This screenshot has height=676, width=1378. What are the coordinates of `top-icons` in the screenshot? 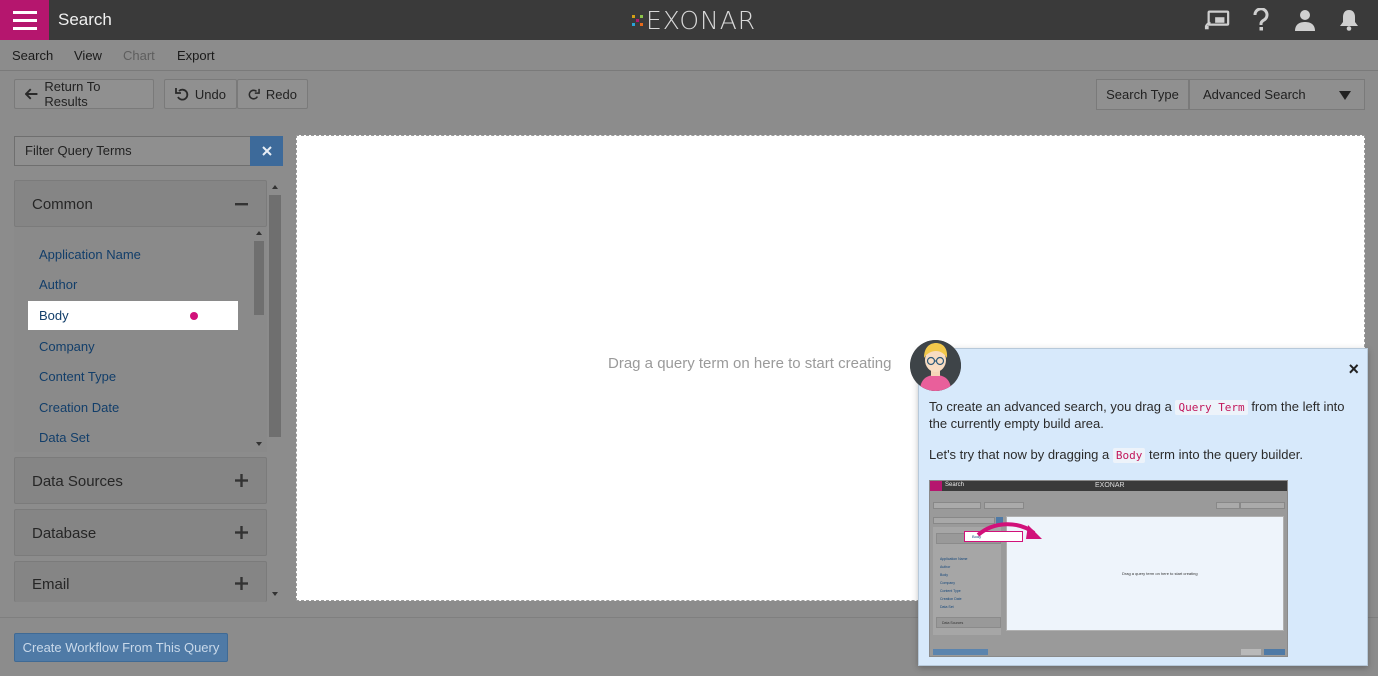 It's located at (1283, 20).